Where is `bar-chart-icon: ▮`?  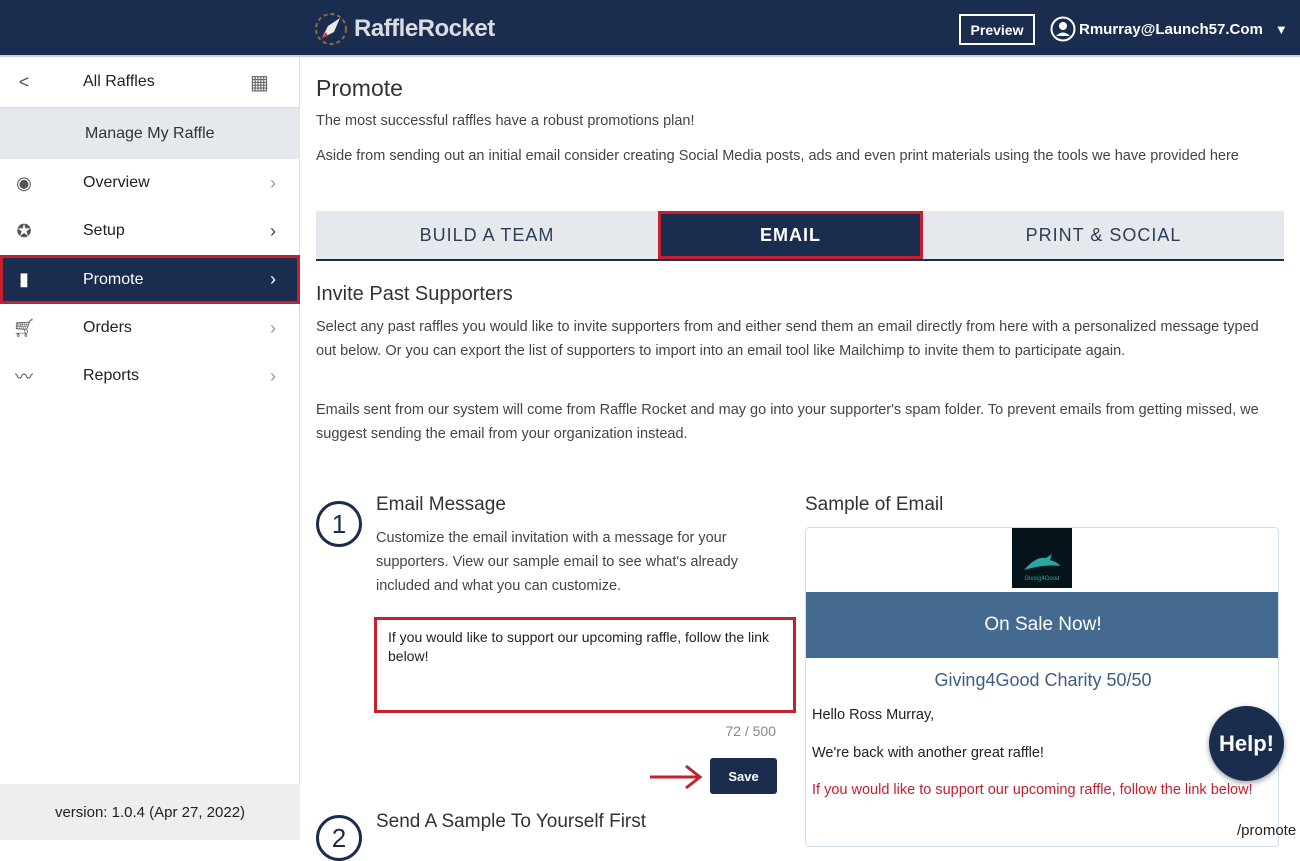 bar-chart-icon: ▮ is located at coordinates (24, 279).